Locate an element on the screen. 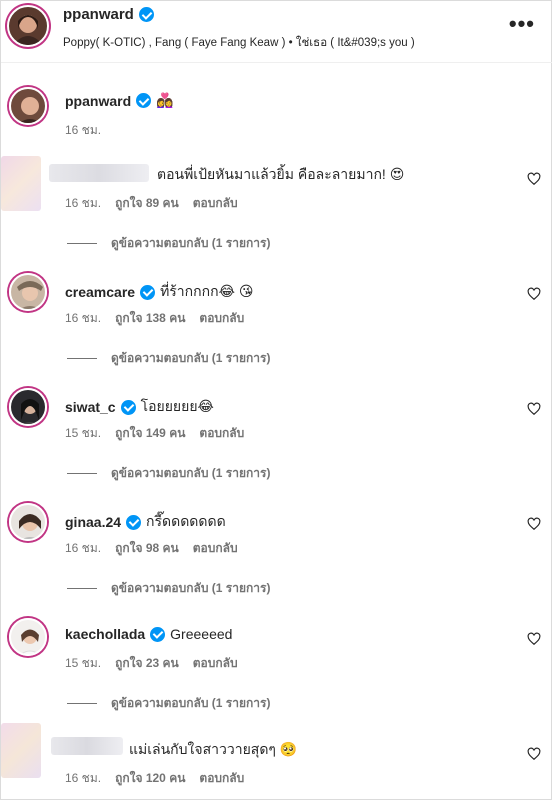  comment-meta: 16 ชม. ถูกใจ 89 คน ตอบกลับ is located at coordinates (151, 203).